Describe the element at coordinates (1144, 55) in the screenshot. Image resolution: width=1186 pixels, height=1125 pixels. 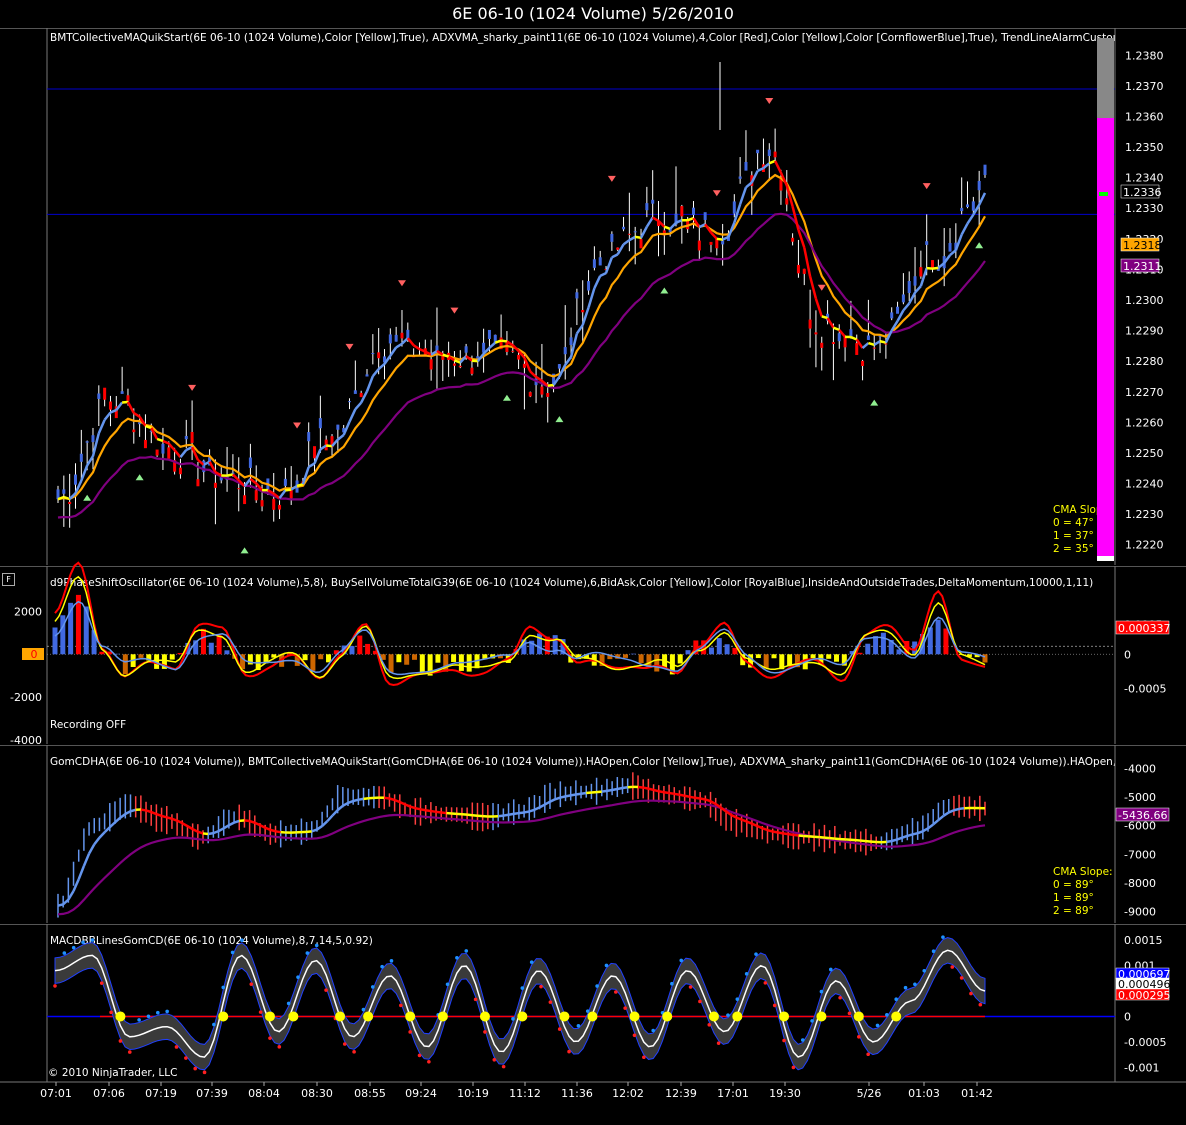
I see `price-y-tick: 1.2380` at that location.